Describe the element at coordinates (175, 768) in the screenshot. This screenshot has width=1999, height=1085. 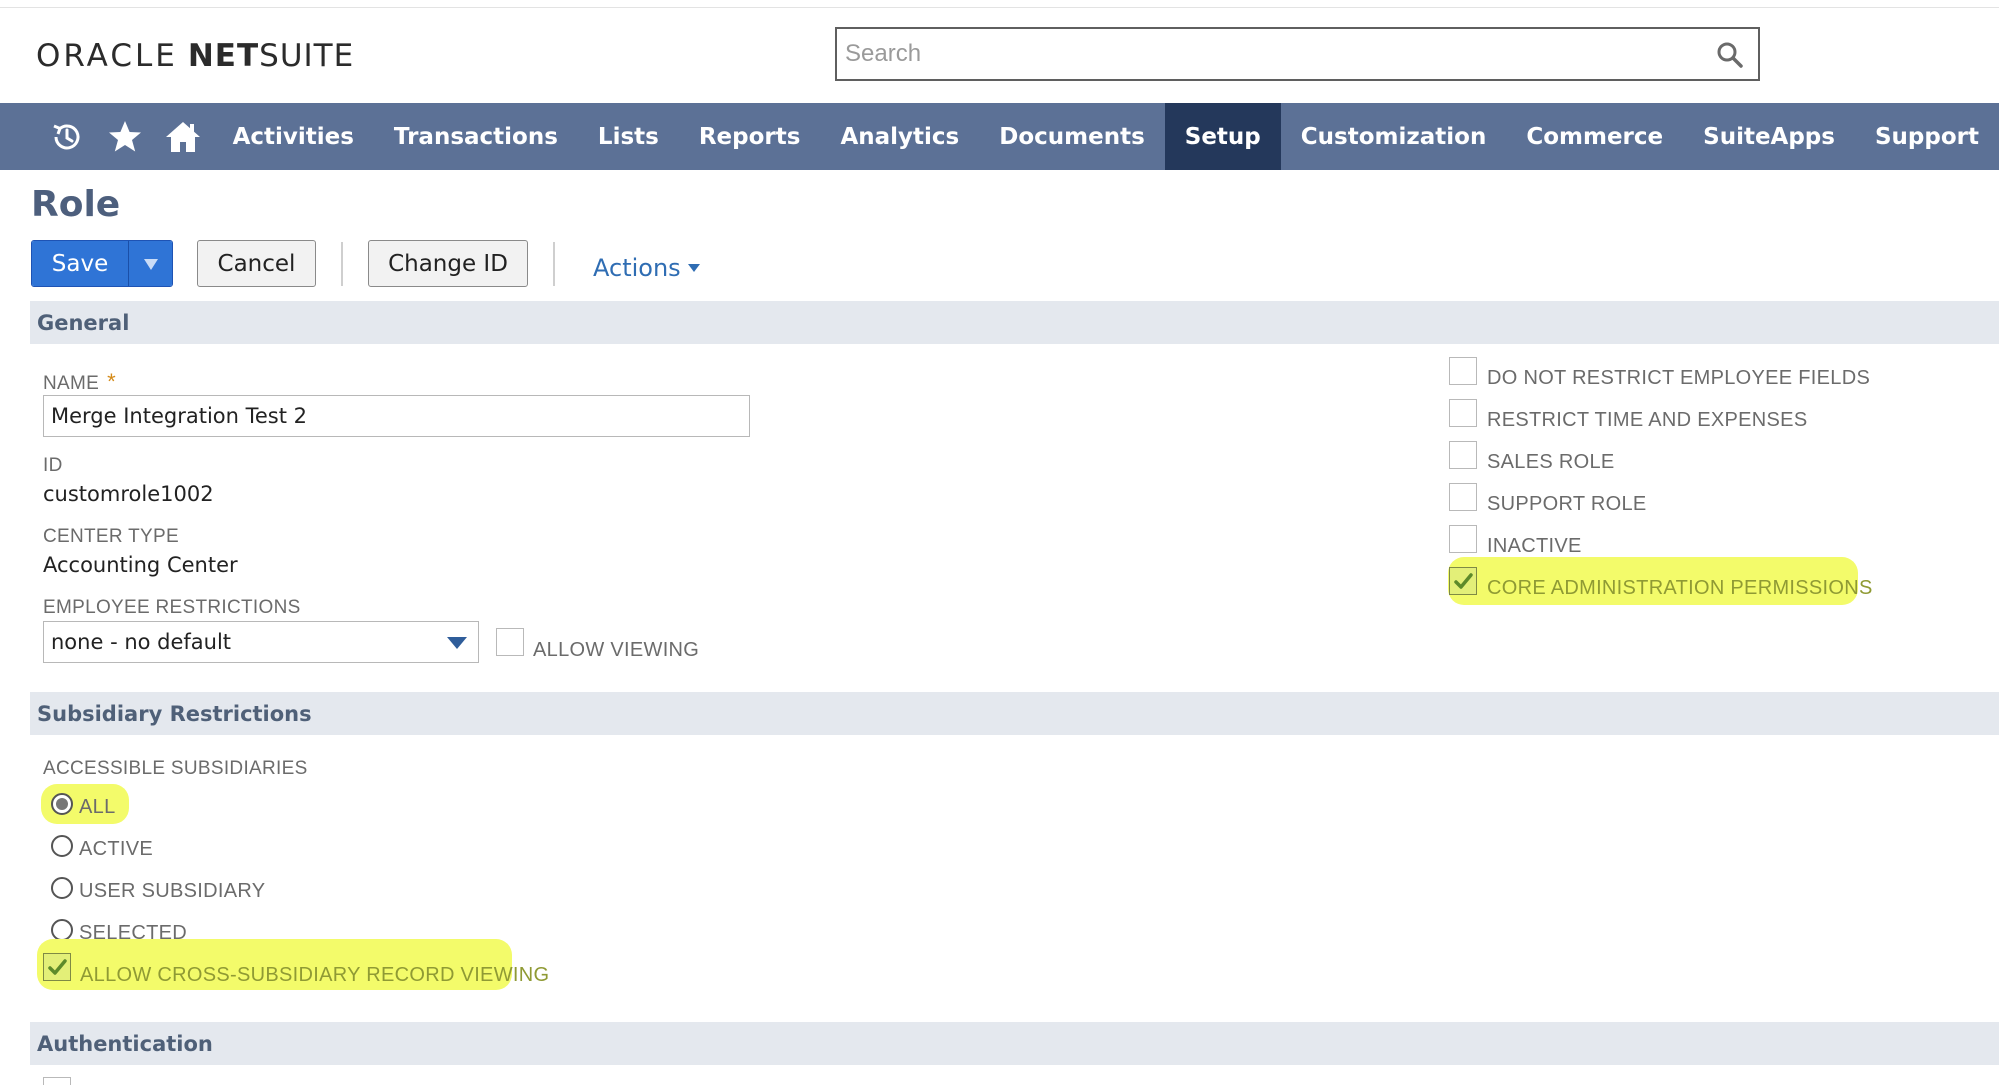
I see `accessible-subsidiaries-label: ACCESSIBLE SUBSIDIARIES` at that location.